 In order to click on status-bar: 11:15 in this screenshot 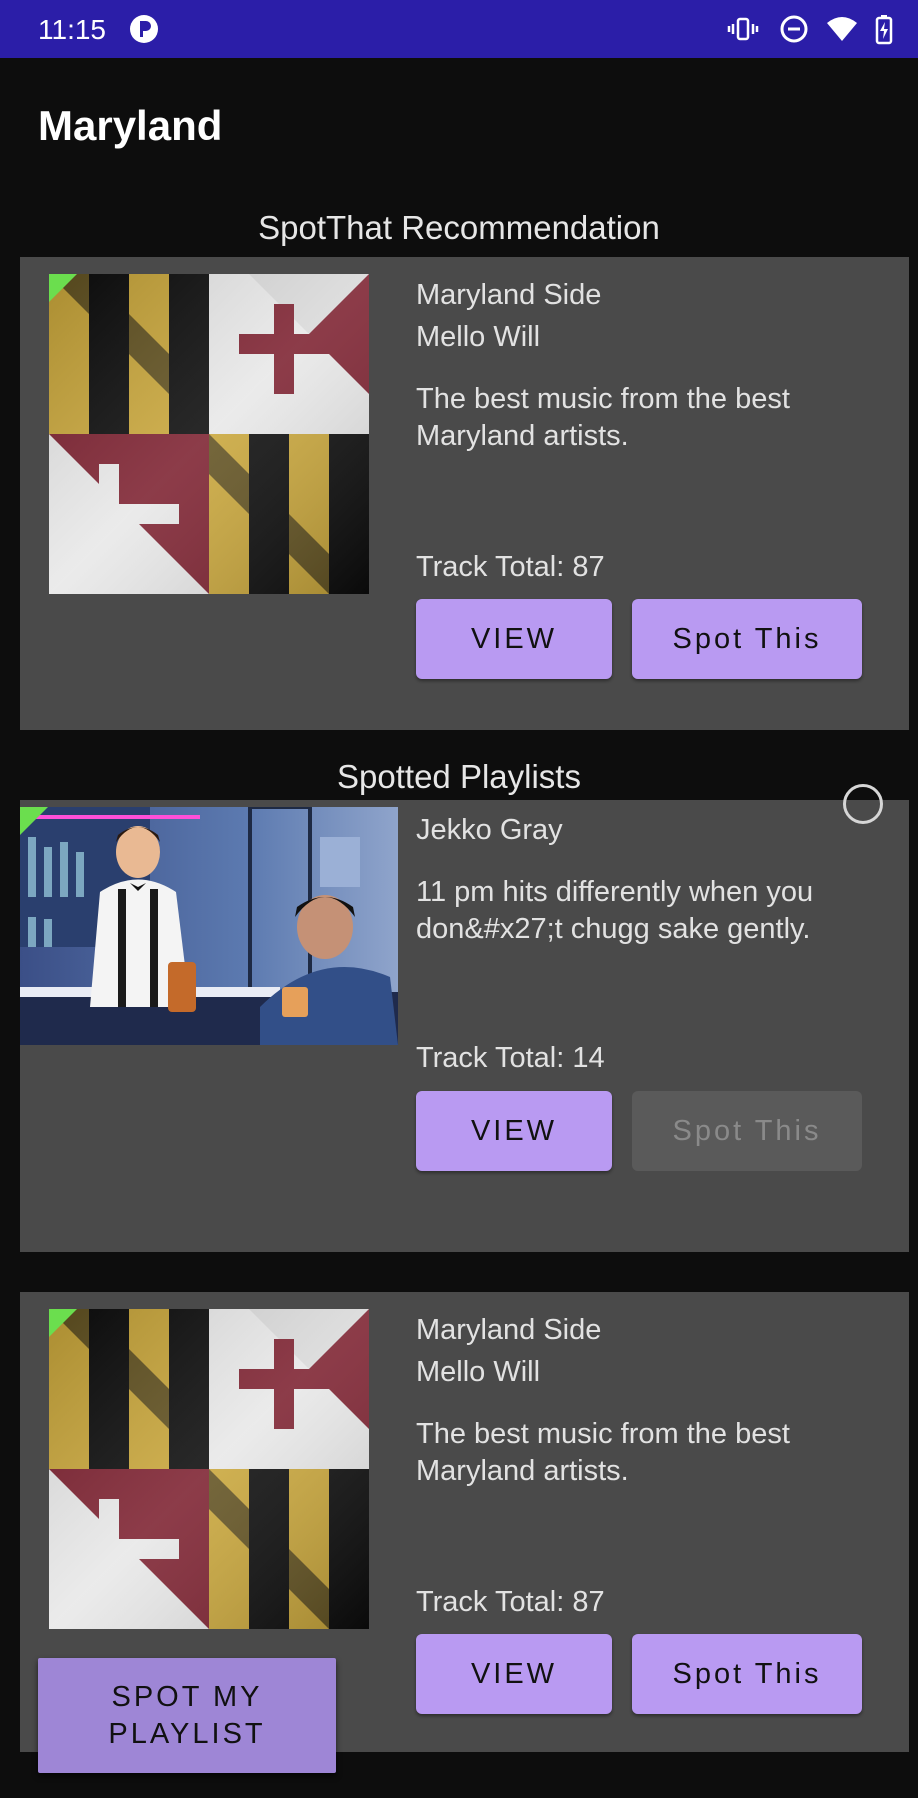, I will do `click(459, 29)`.